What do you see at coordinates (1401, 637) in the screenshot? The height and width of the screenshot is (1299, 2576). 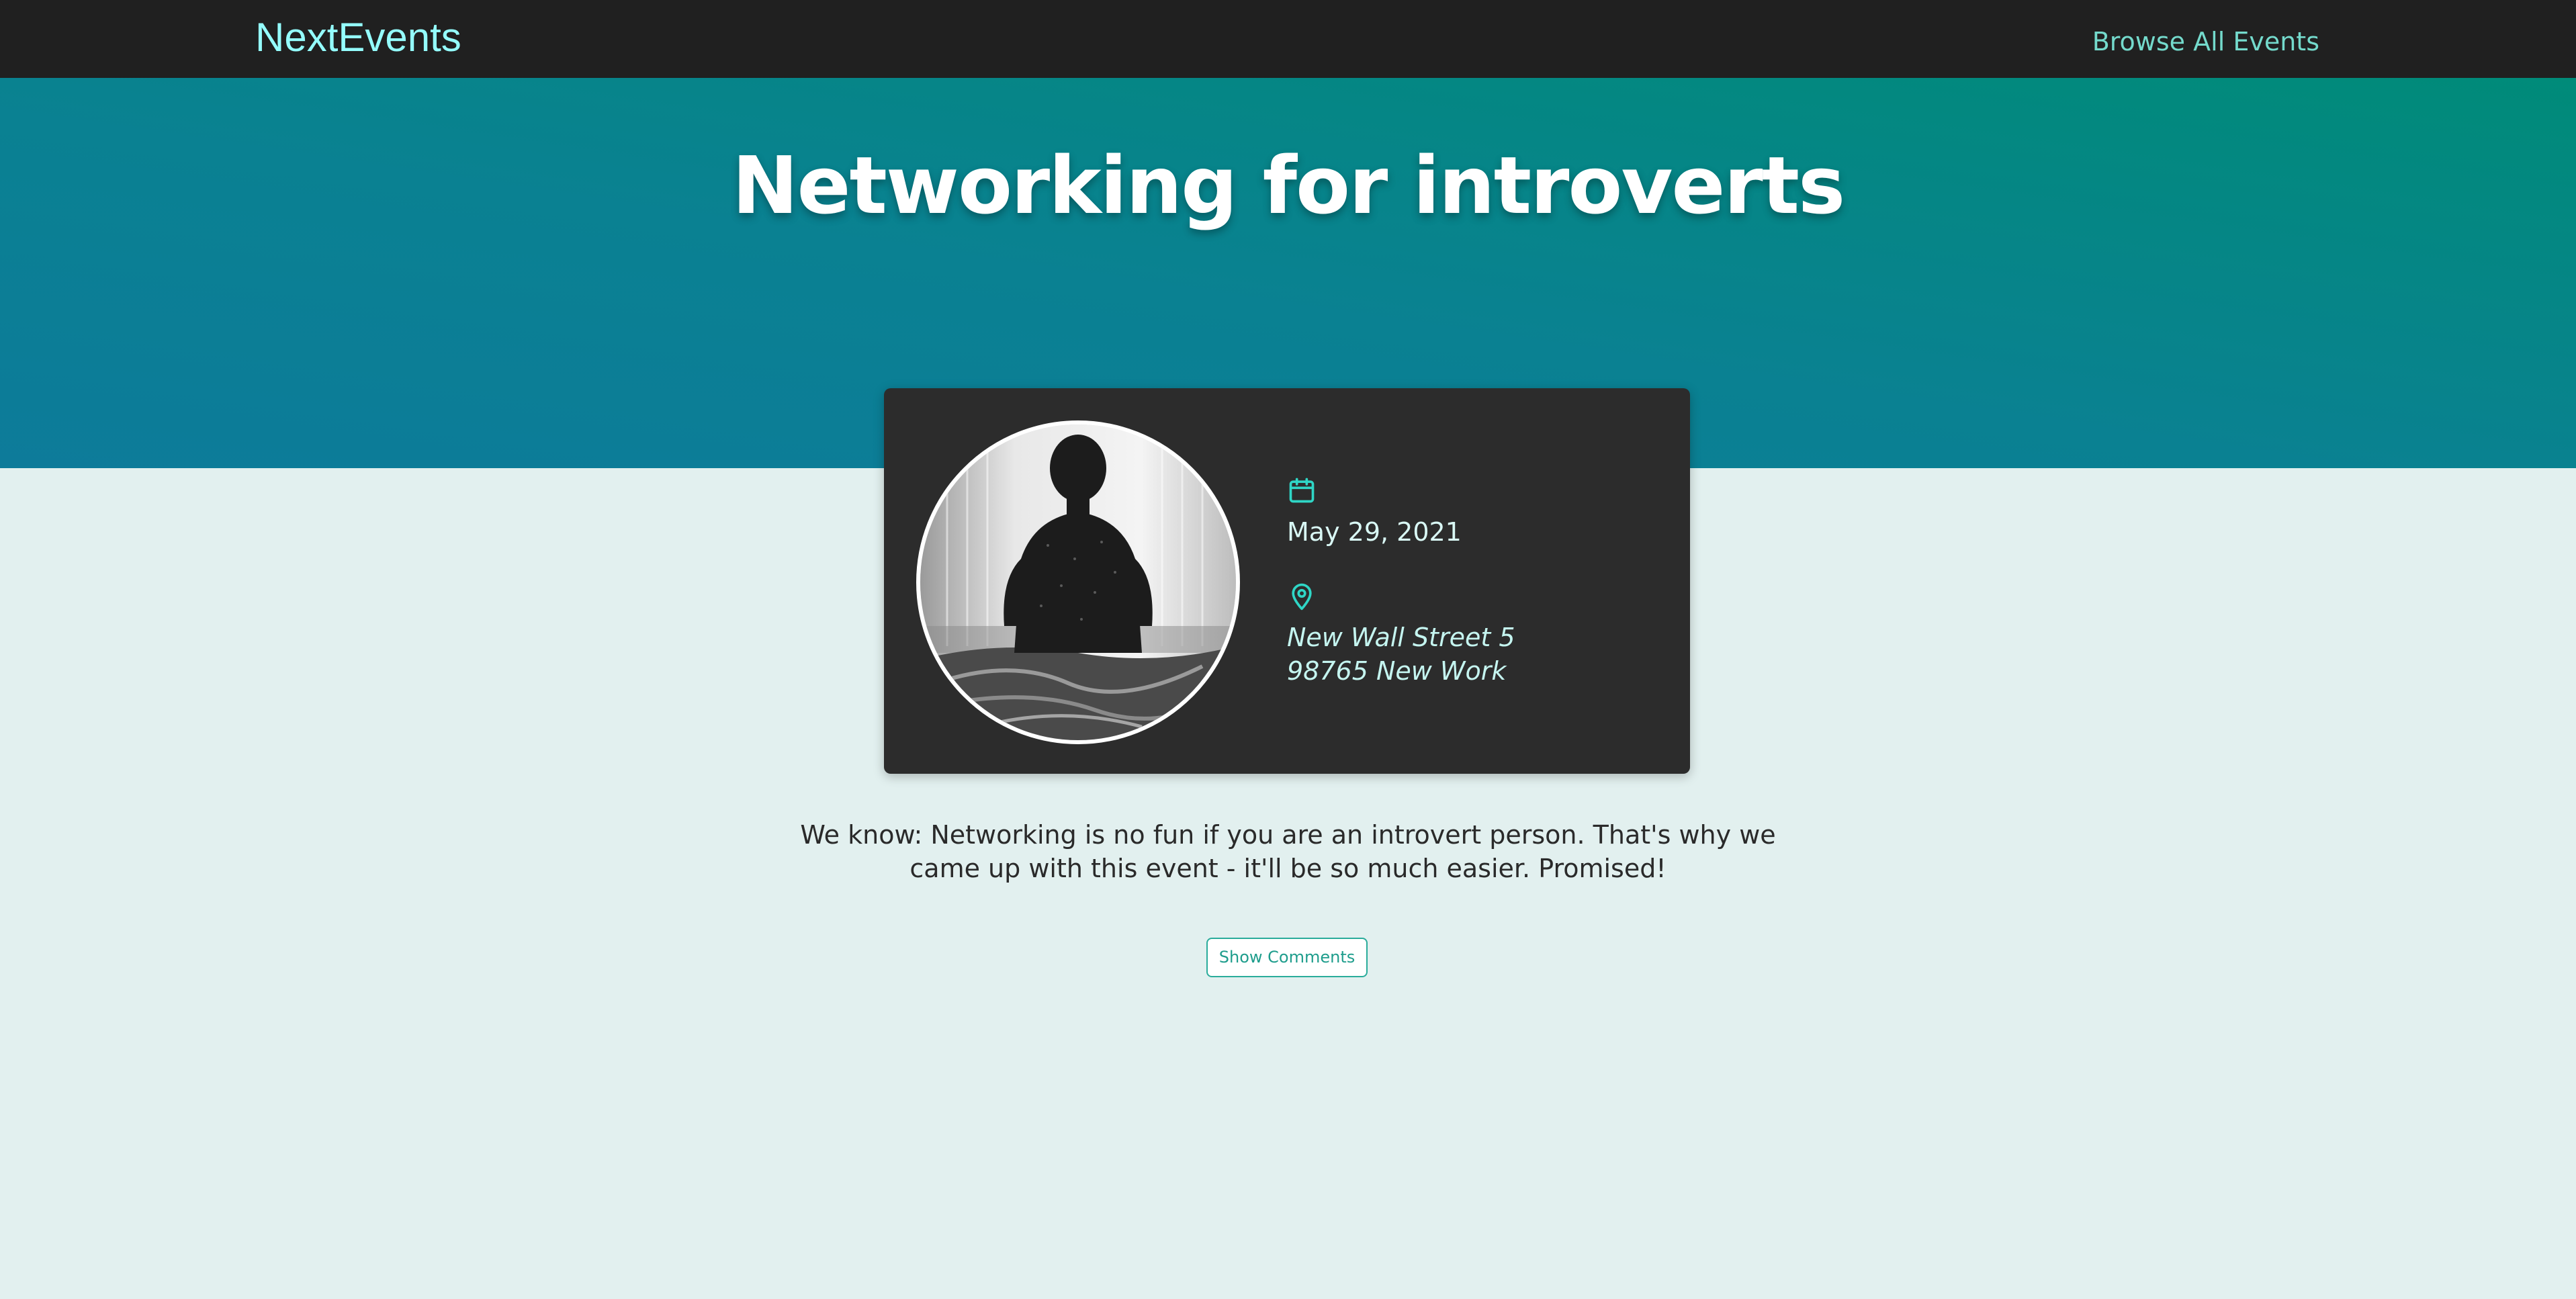 I see `address-line-street: New Wall Street 5` at bounding box center [1401, 637].